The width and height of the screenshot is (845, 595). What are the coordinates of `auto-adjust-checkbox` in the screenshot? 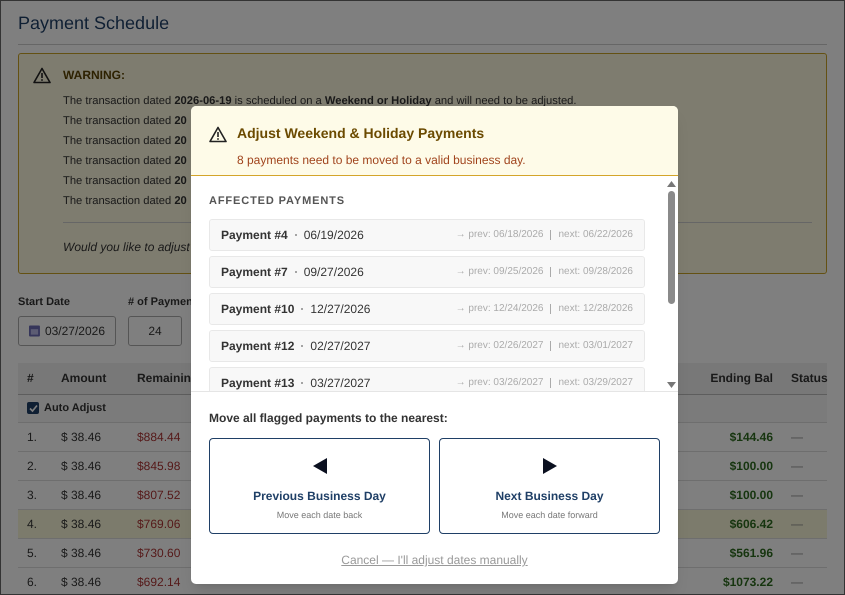 It's located at (33, 408).